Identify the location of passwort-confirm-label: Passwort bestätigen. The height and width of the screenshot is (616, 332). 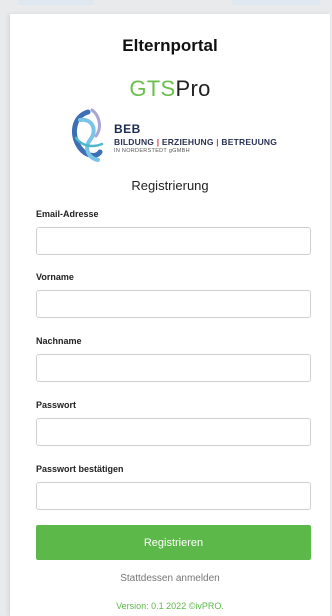
(80, 469).